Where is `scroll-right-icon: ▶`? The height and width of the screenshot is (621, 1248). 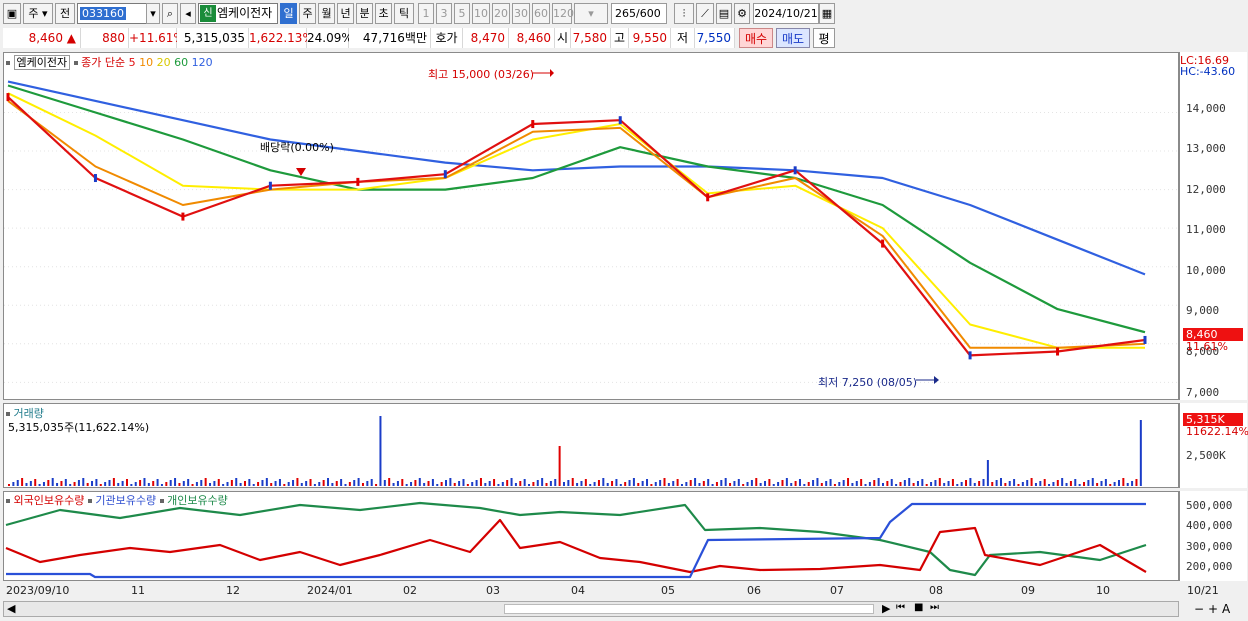
scroll-right-icon: ▶ is located at coordinates (886, 608).